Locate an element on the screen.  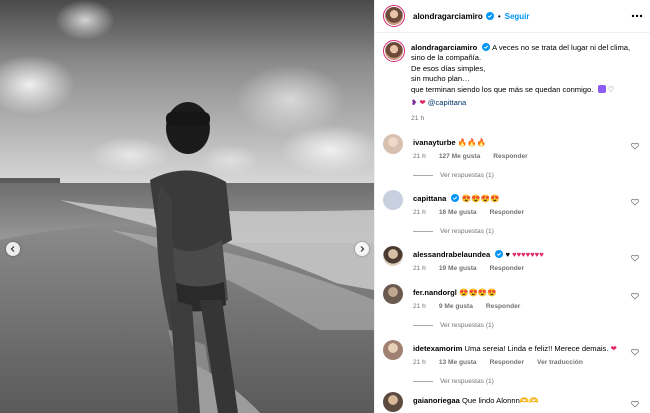
comment-likes: 19 Me gusta is located at coordinates (458, 268).